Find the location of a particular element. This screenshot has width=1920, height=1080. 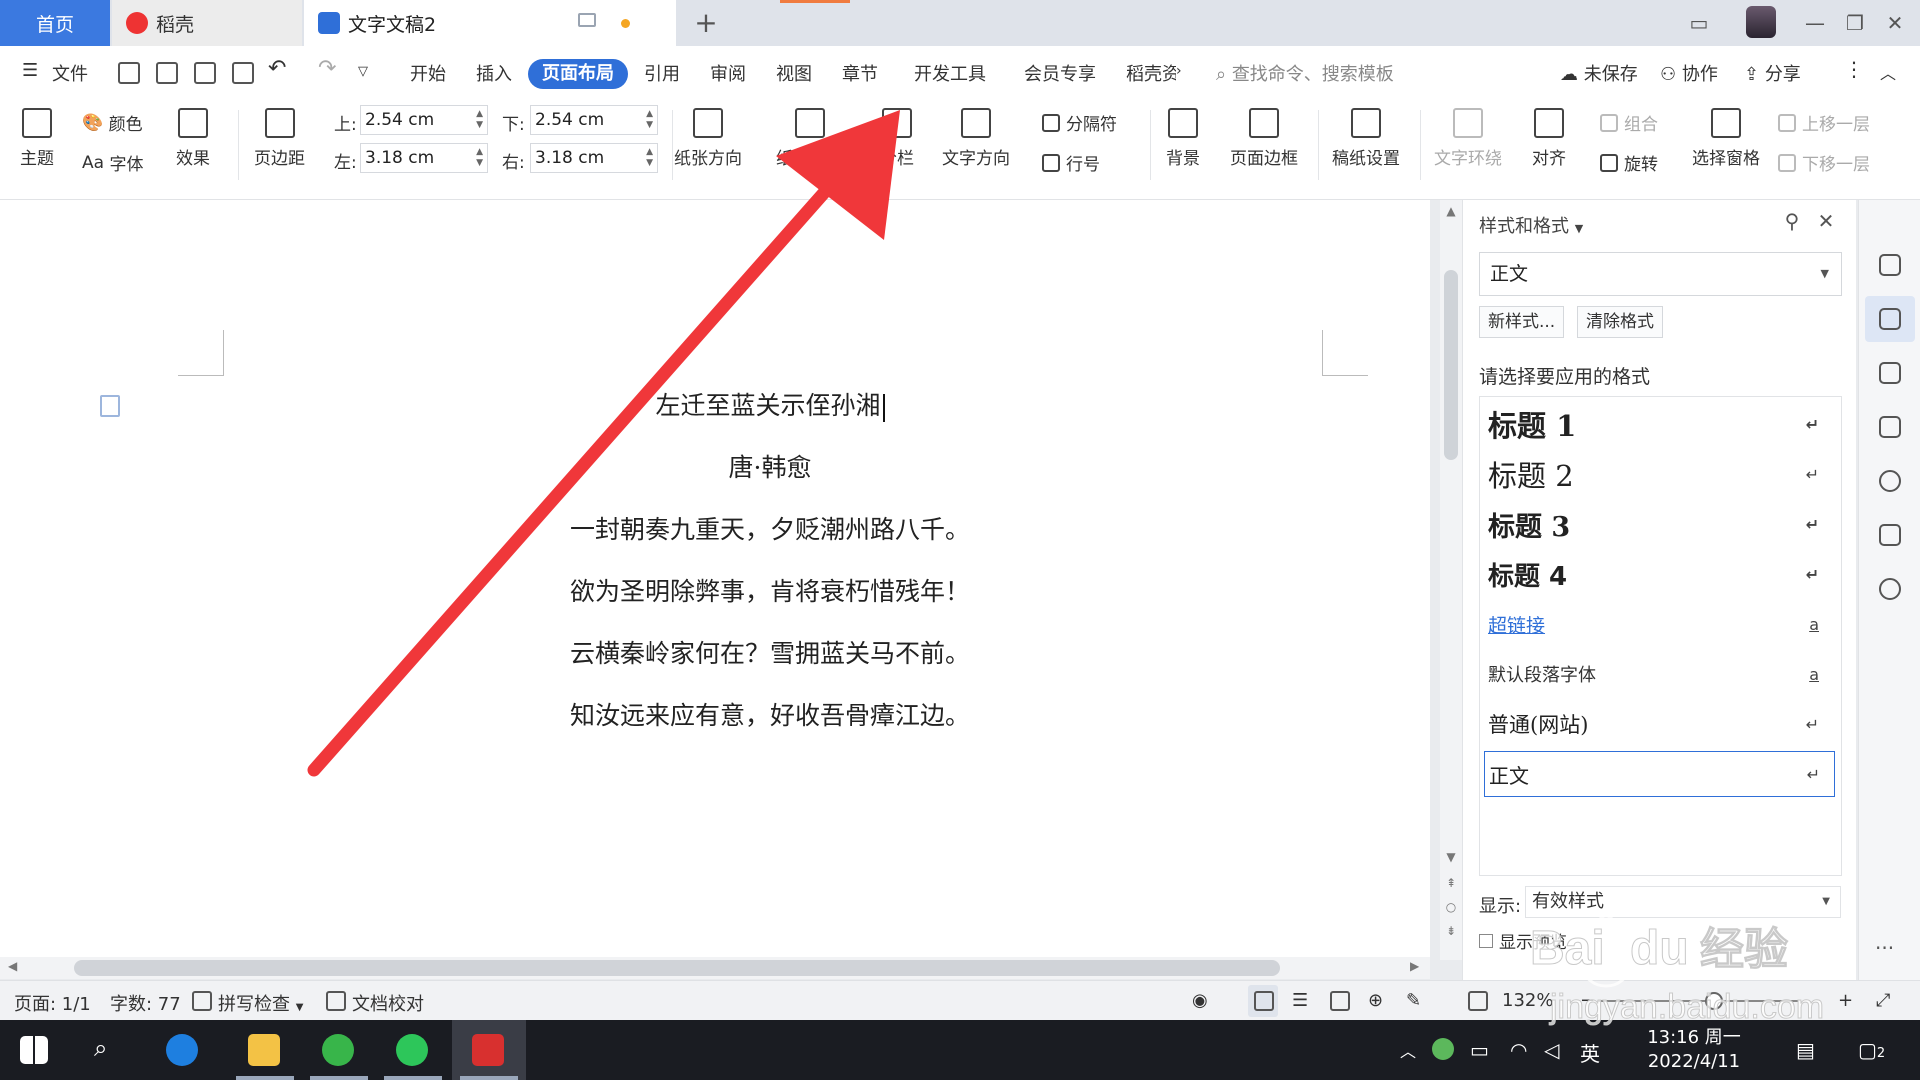

chevron-right-icon: › is located at coordinates (1179, 71).